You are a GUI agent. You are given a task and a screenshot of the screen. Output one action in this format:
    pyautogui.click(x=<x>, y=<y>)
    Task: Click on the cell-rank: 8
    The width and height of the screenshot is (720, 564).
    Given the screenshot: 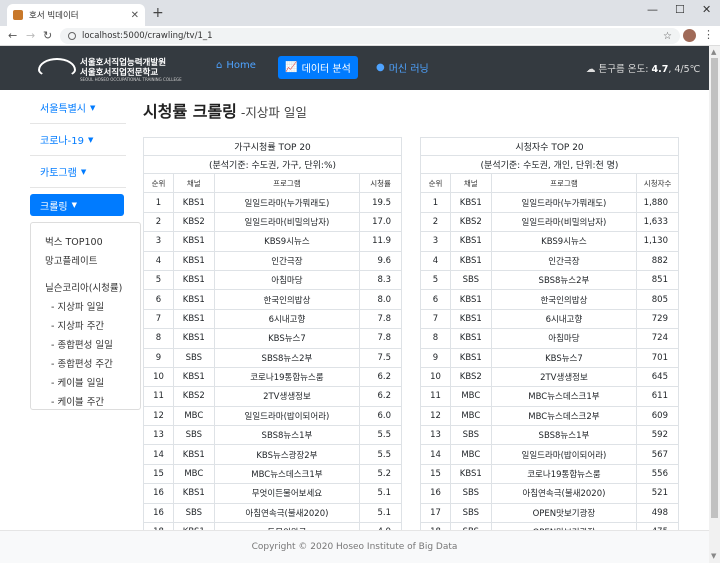 What is the action you would take?
    pyautogui.click(x=435, y=338)
    